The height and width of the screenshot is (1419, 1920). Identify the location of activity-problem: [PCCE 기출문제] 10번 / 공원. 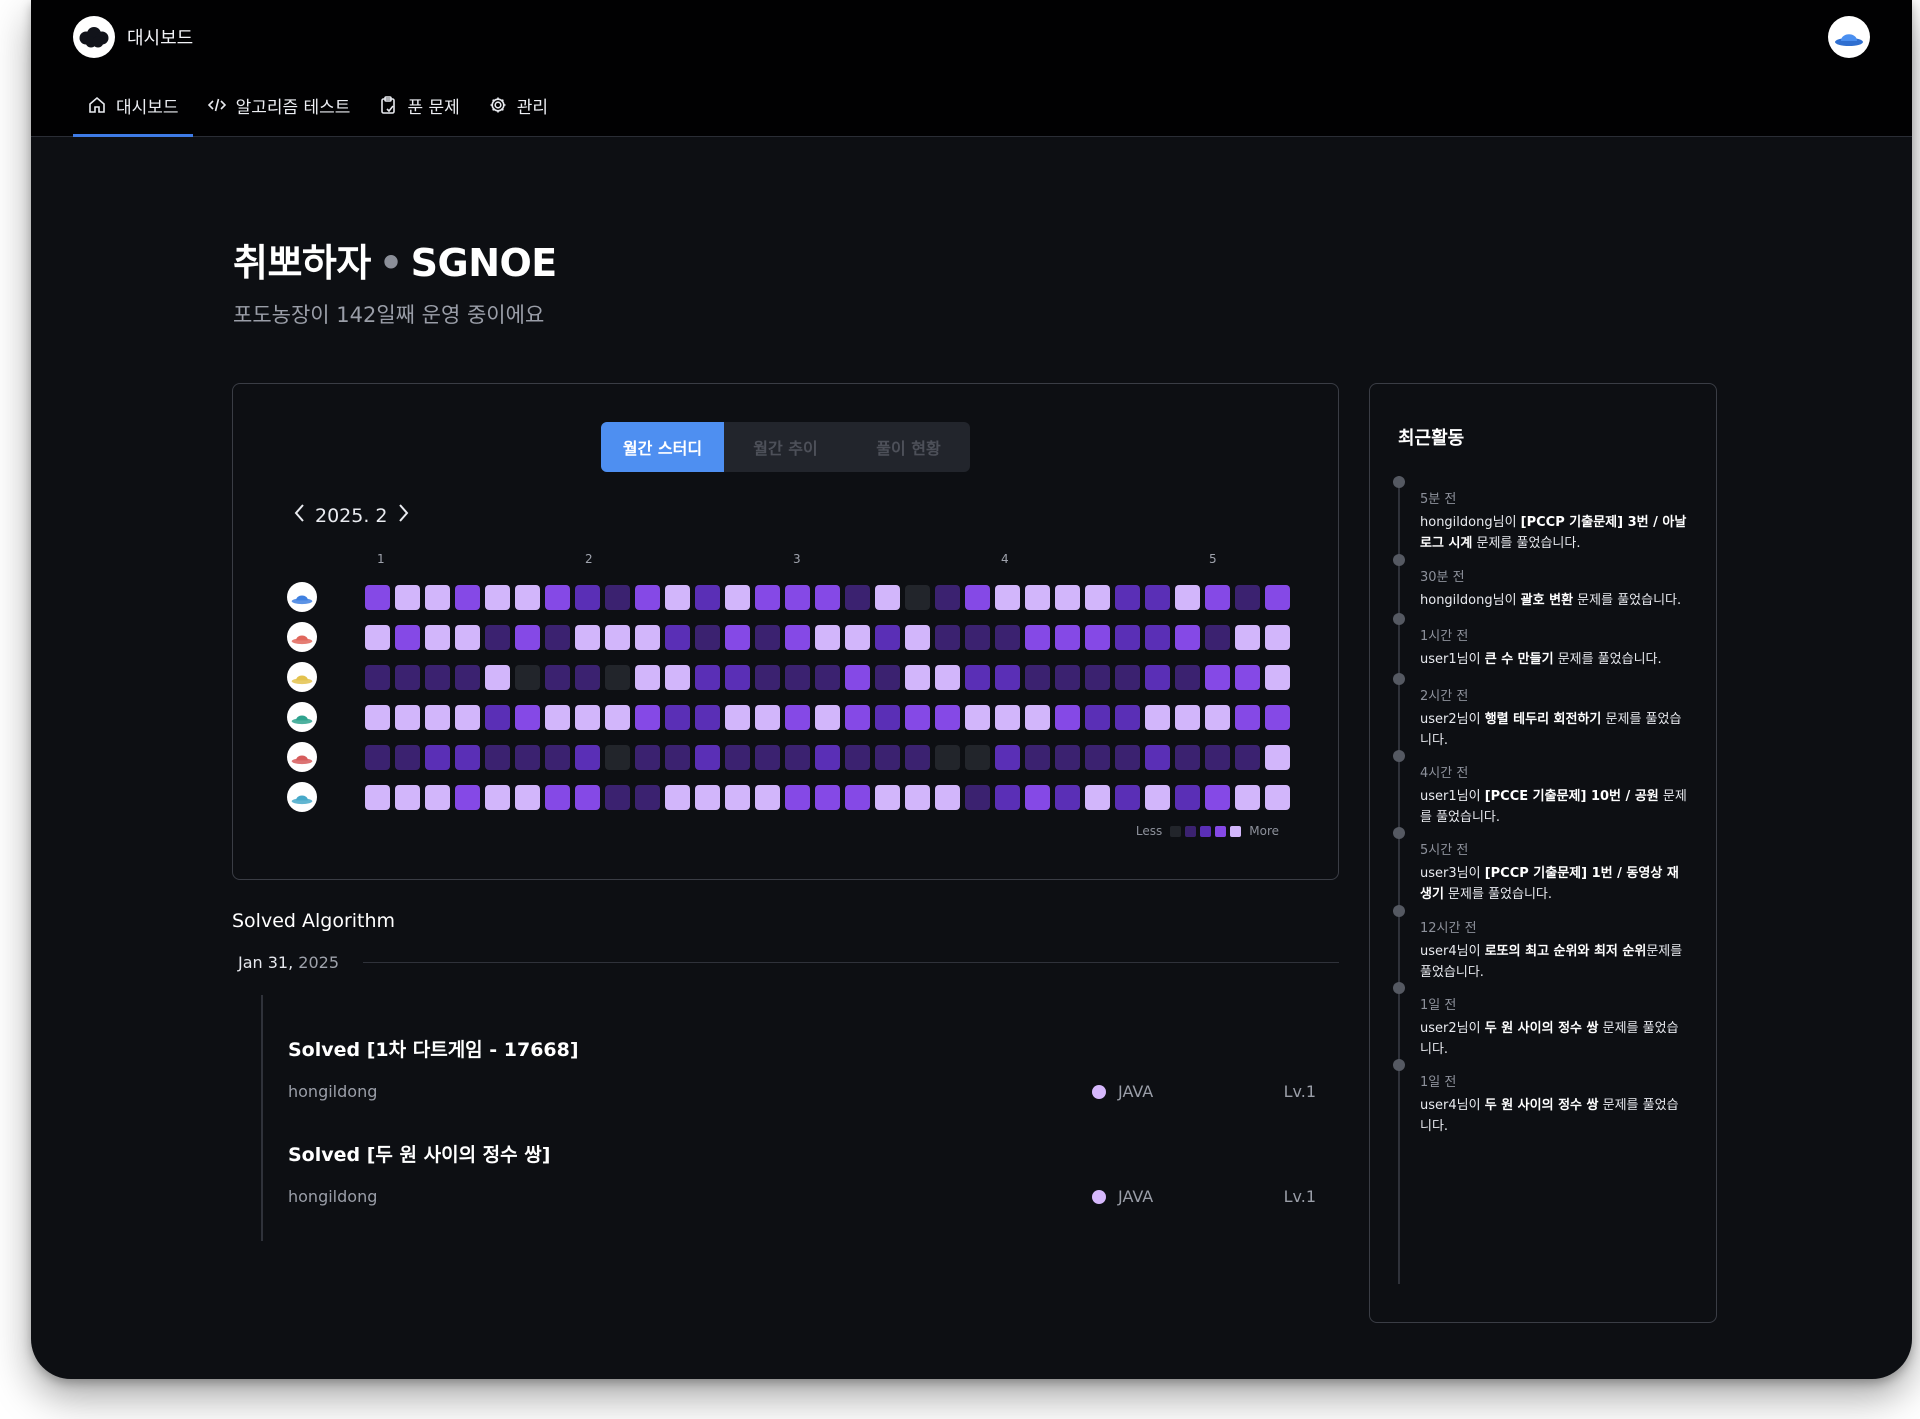
(1572, 796).